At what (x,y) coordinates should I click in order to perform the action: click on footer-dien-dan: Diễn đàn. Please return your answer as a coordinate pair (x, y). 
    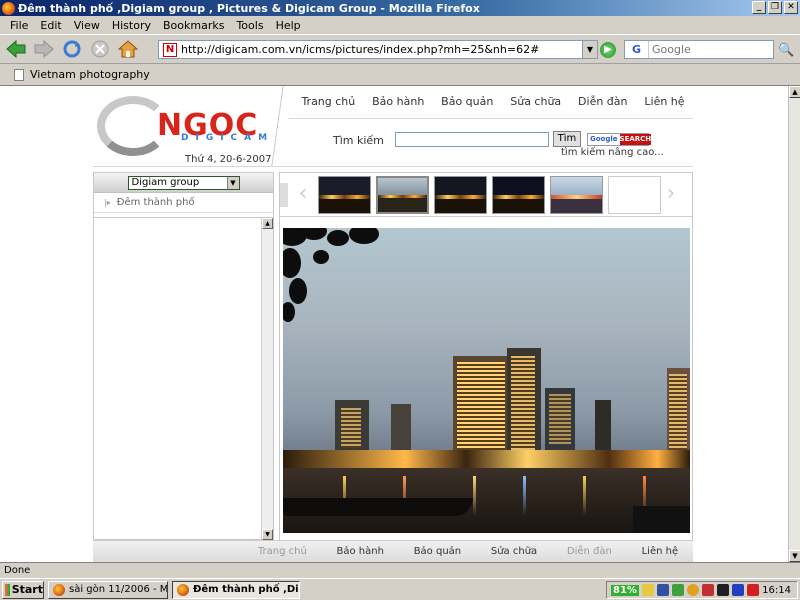
    Looking at the image, I should click on (589, 551).